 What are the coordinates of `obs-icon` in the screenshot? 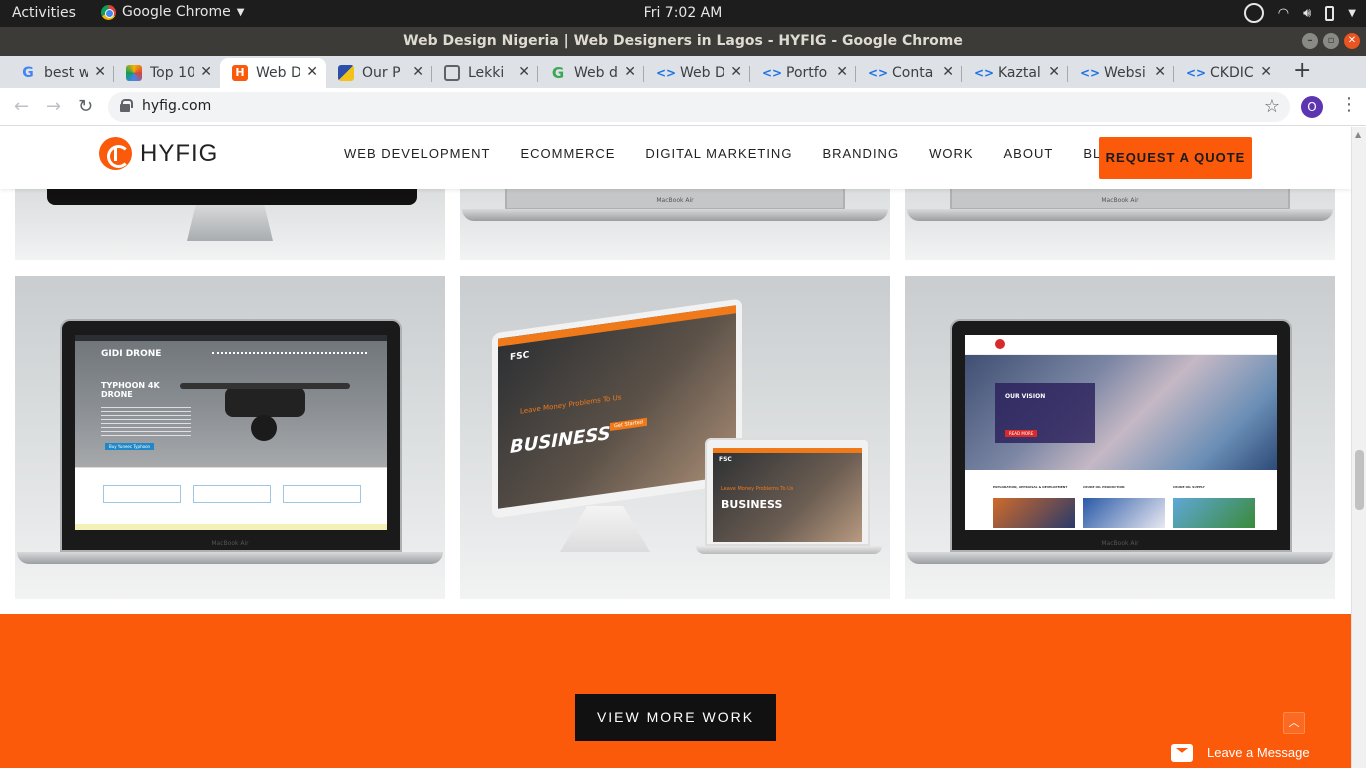 It's located at (1253, 13).